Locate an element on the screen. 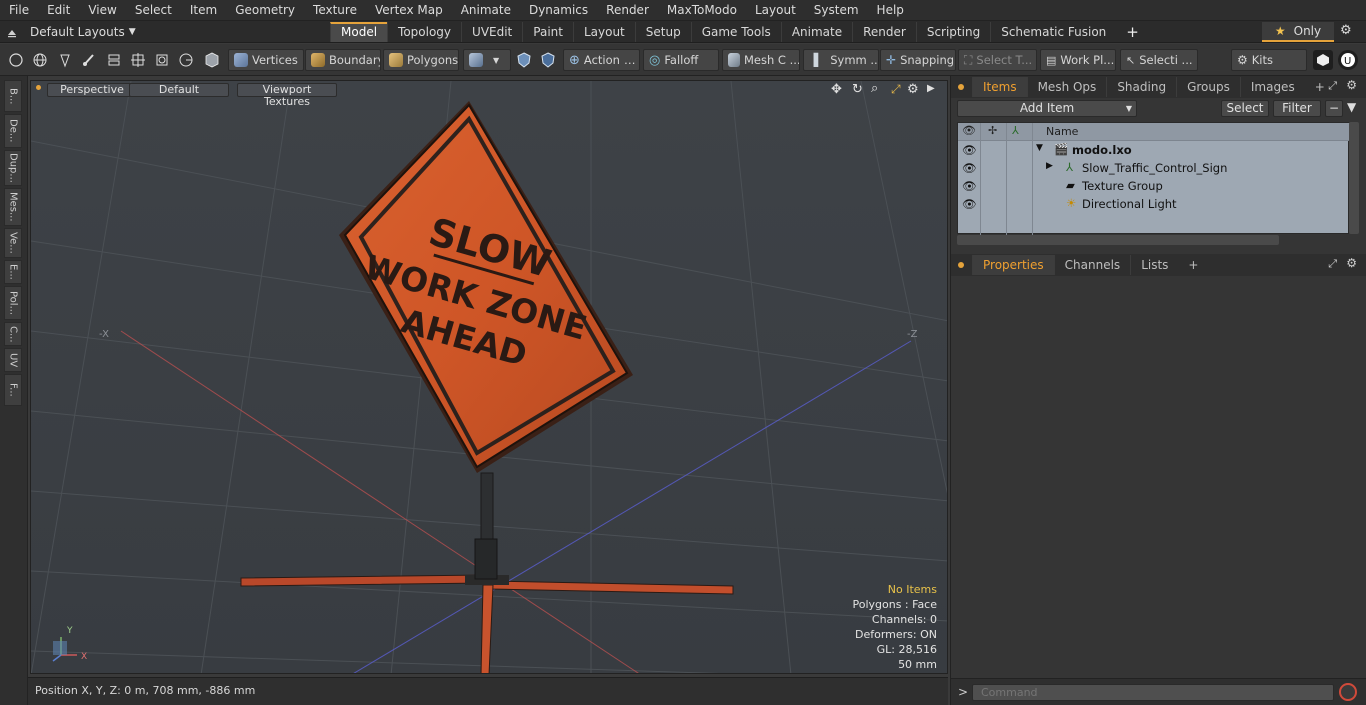 This screenshot has width=1366, height=705. tab-topology: Topology is located at coordinates (424, 31).